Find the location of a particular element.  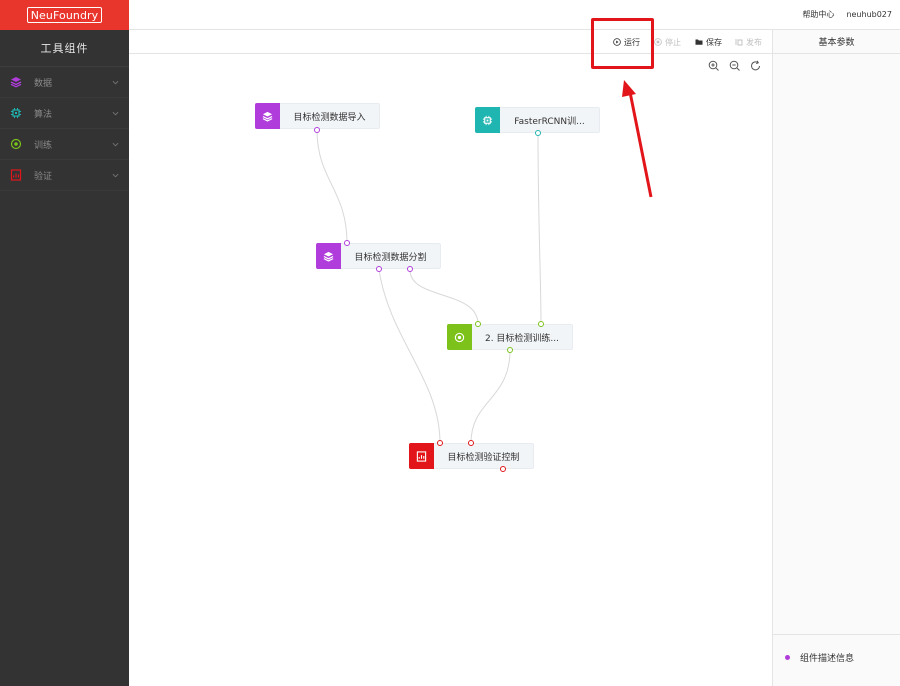

bullet-dot is located at coordinates (787, 657).